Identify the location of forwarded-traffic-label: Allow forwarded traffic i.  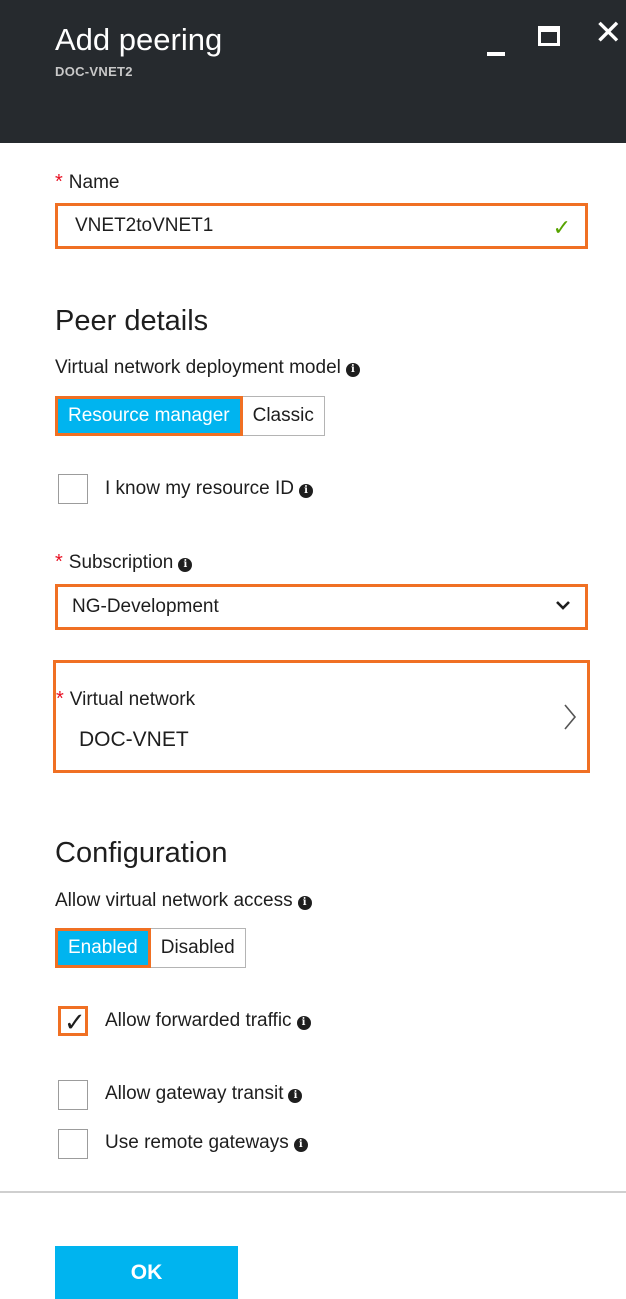
(208, 1021).